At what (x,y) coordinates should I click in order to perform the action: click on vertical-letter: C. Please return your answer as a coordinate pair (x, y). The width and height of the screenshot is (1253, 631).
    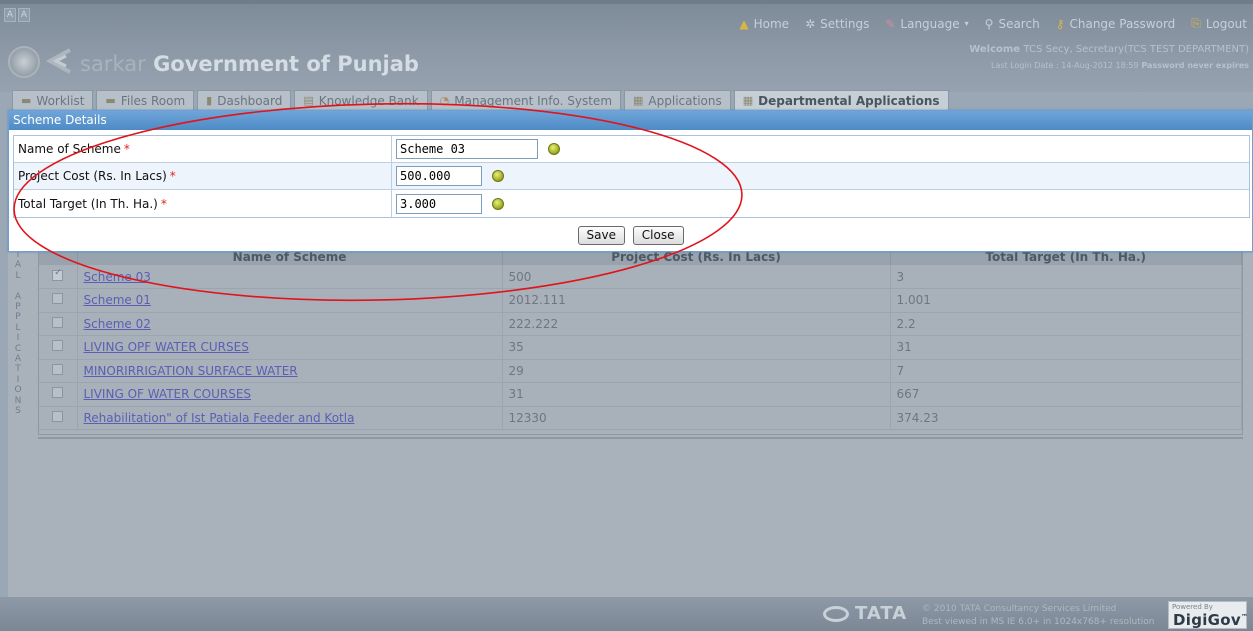
    Looking at the image, I should click on (18, 348).